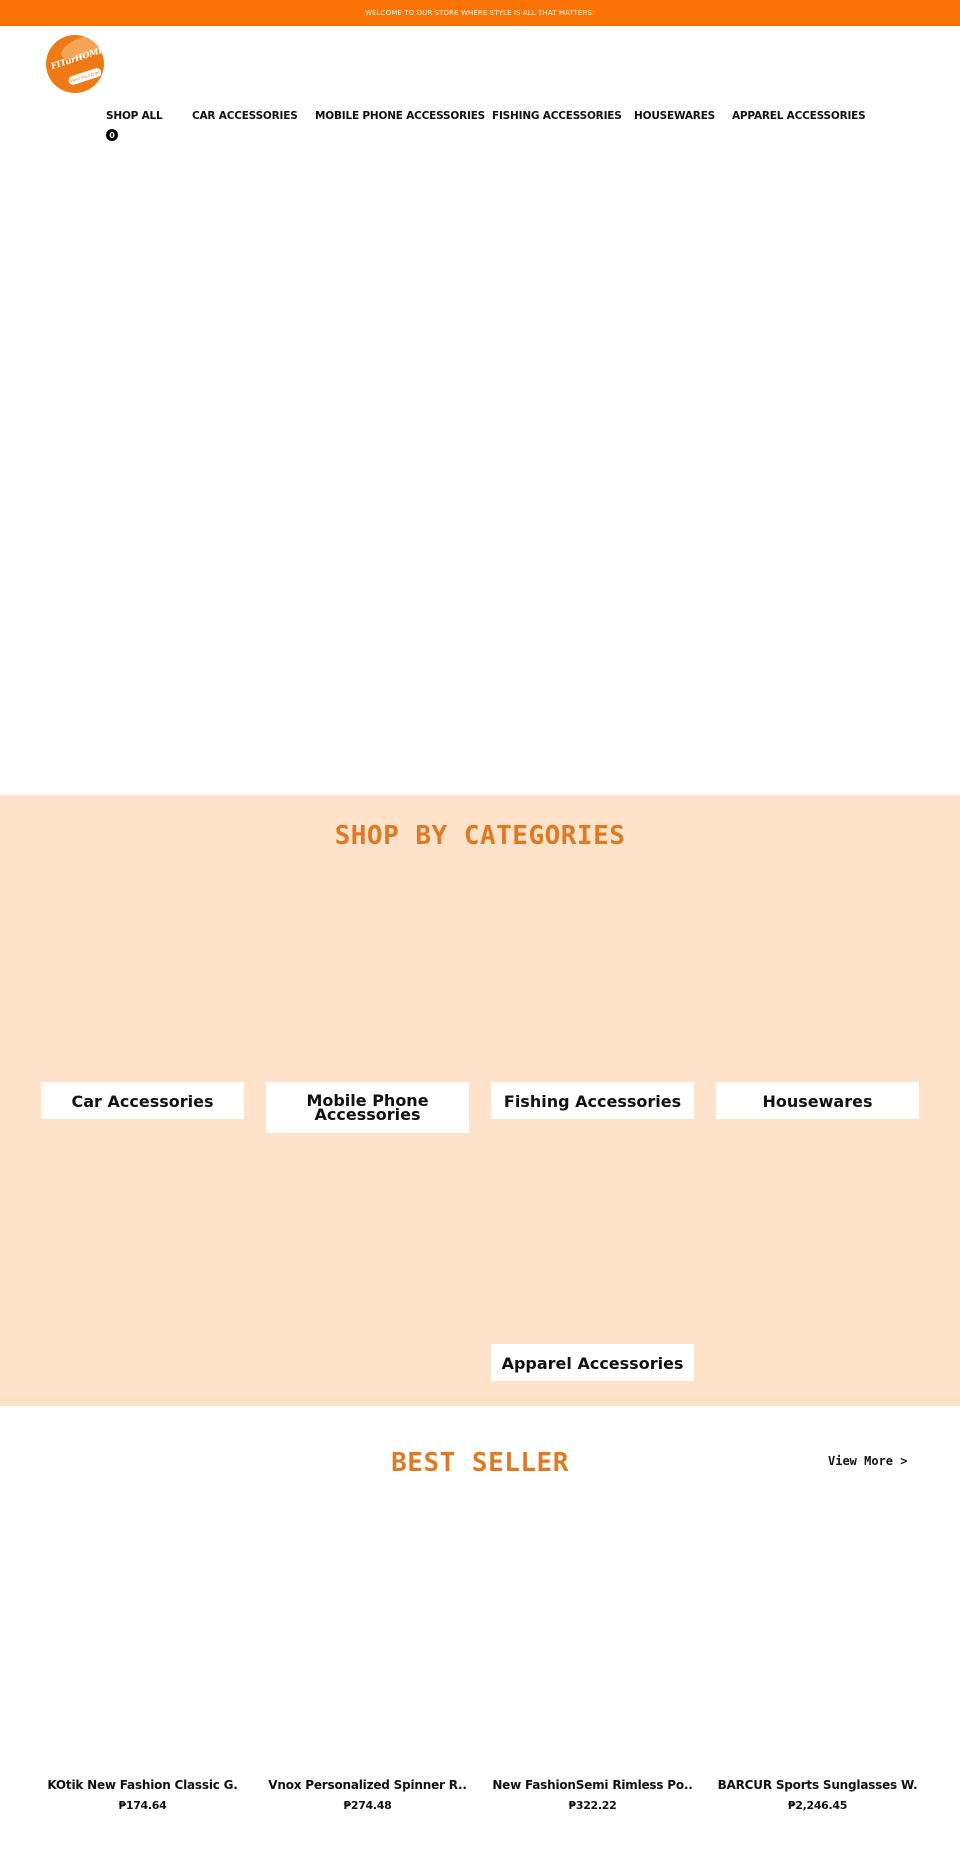 This screenshot has height=1875, width=960. I want to click on product-name: New FashionSemi Rimless Po.., so click(592, 1785).